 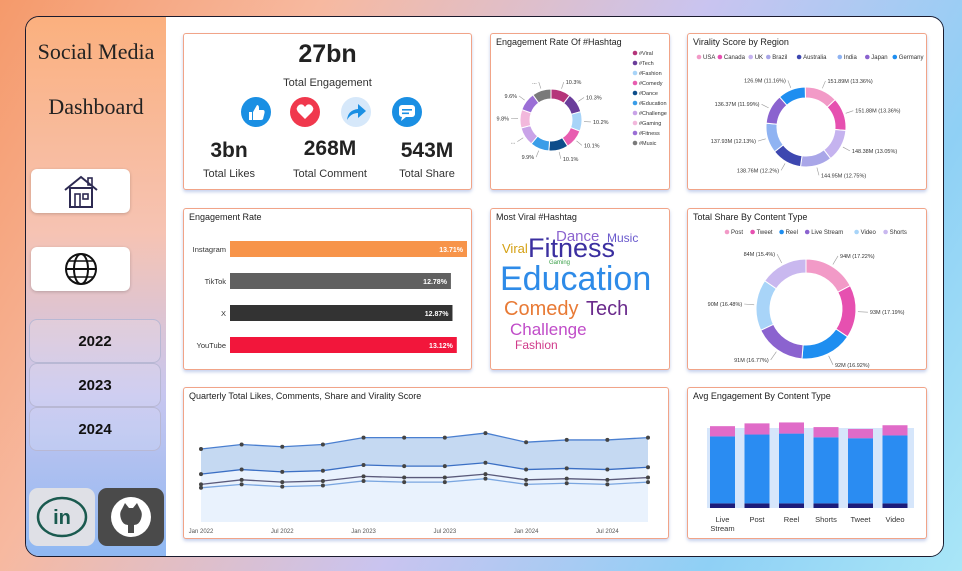 I want to click on svg-text: in, so click(x=62, y=518).